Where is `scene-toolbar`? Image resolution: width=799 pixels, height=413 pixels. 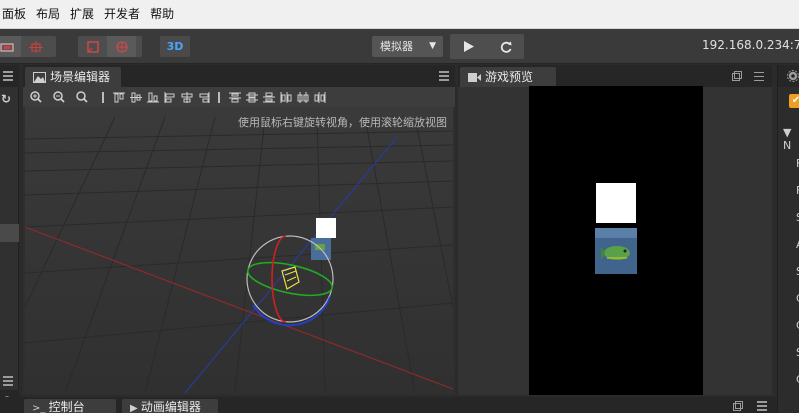
scene-toolbar is located at coordinates (239, 97).